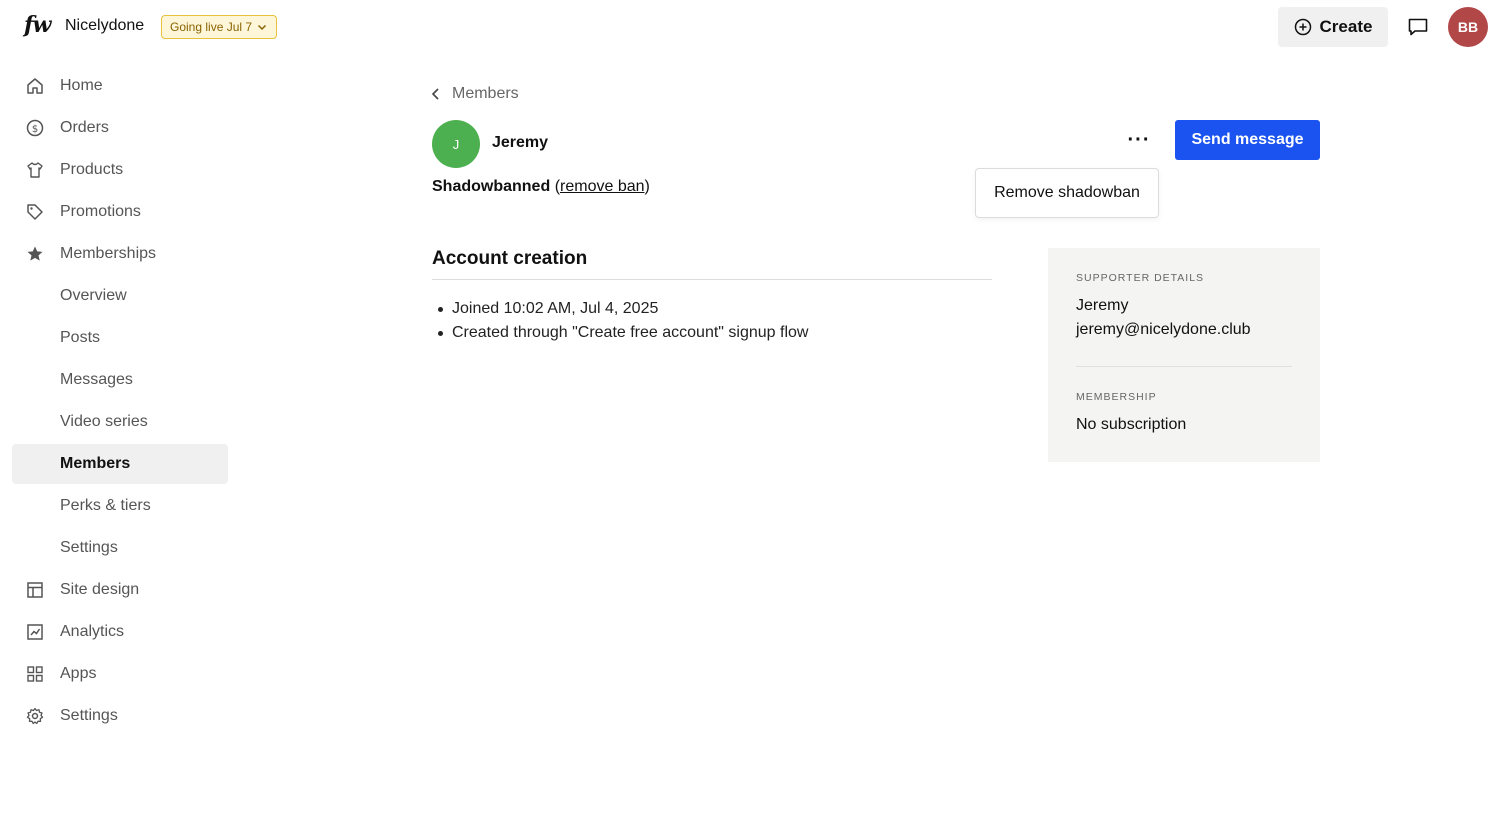 This screenshot has height=814, width=1512. I want to click on list-item: Joined 10:02 AM, Jul 4, 2025, so click(622, 309).